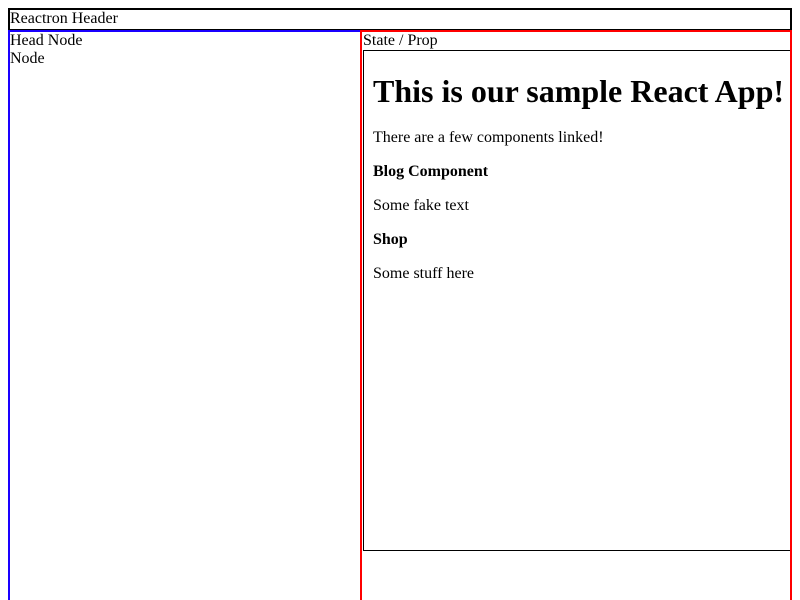 This screenshot has width=800, height=600. Describe the element at coordinates (421, 205) in the screenshot. I see `blog-component-text: Some fake text` at that location.